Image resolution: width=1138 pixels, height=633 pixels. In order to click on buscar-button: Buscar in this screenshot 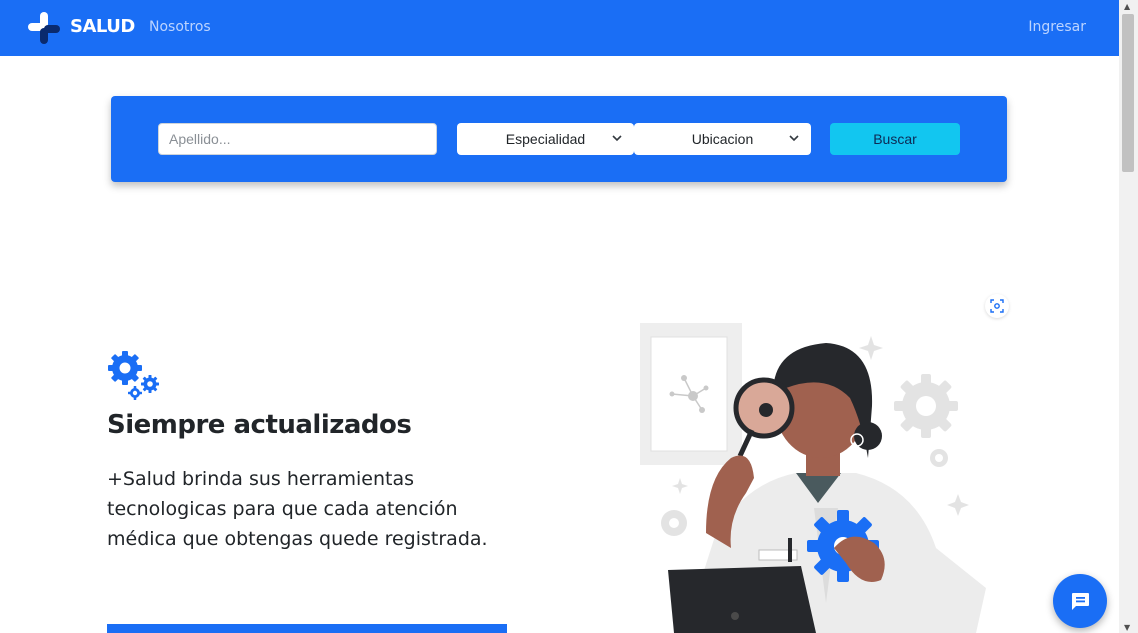, I will do `click(895, 139)`.